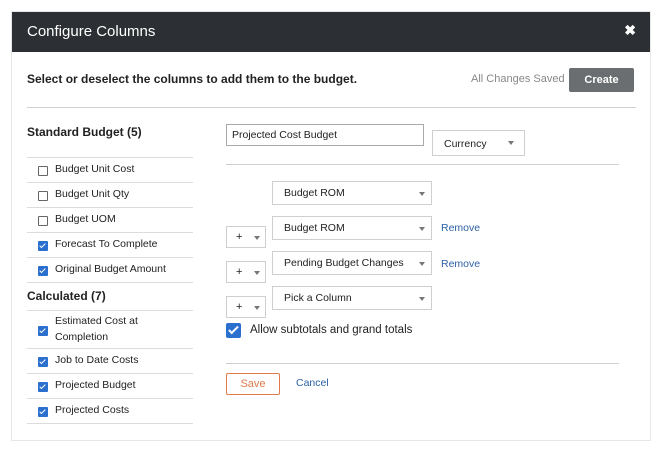  What do you see at coordinates (422, 164) in the screenshot?
I see `builder-divider` at bounding box center [422, 164].